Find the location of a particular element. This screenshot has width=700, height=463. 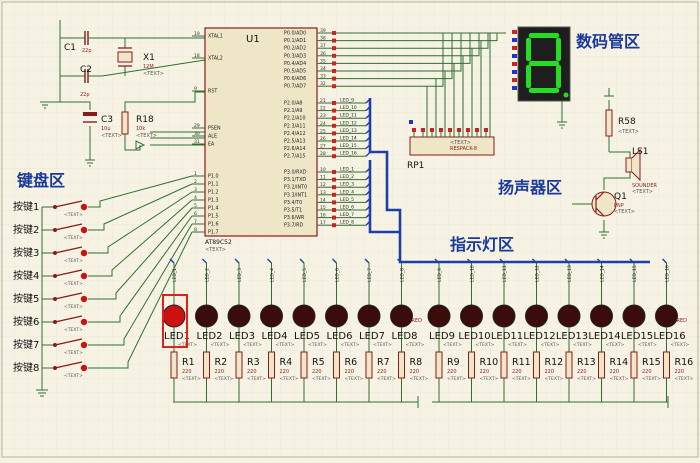

seg-pin-marker is located at coordinates (514, 48).